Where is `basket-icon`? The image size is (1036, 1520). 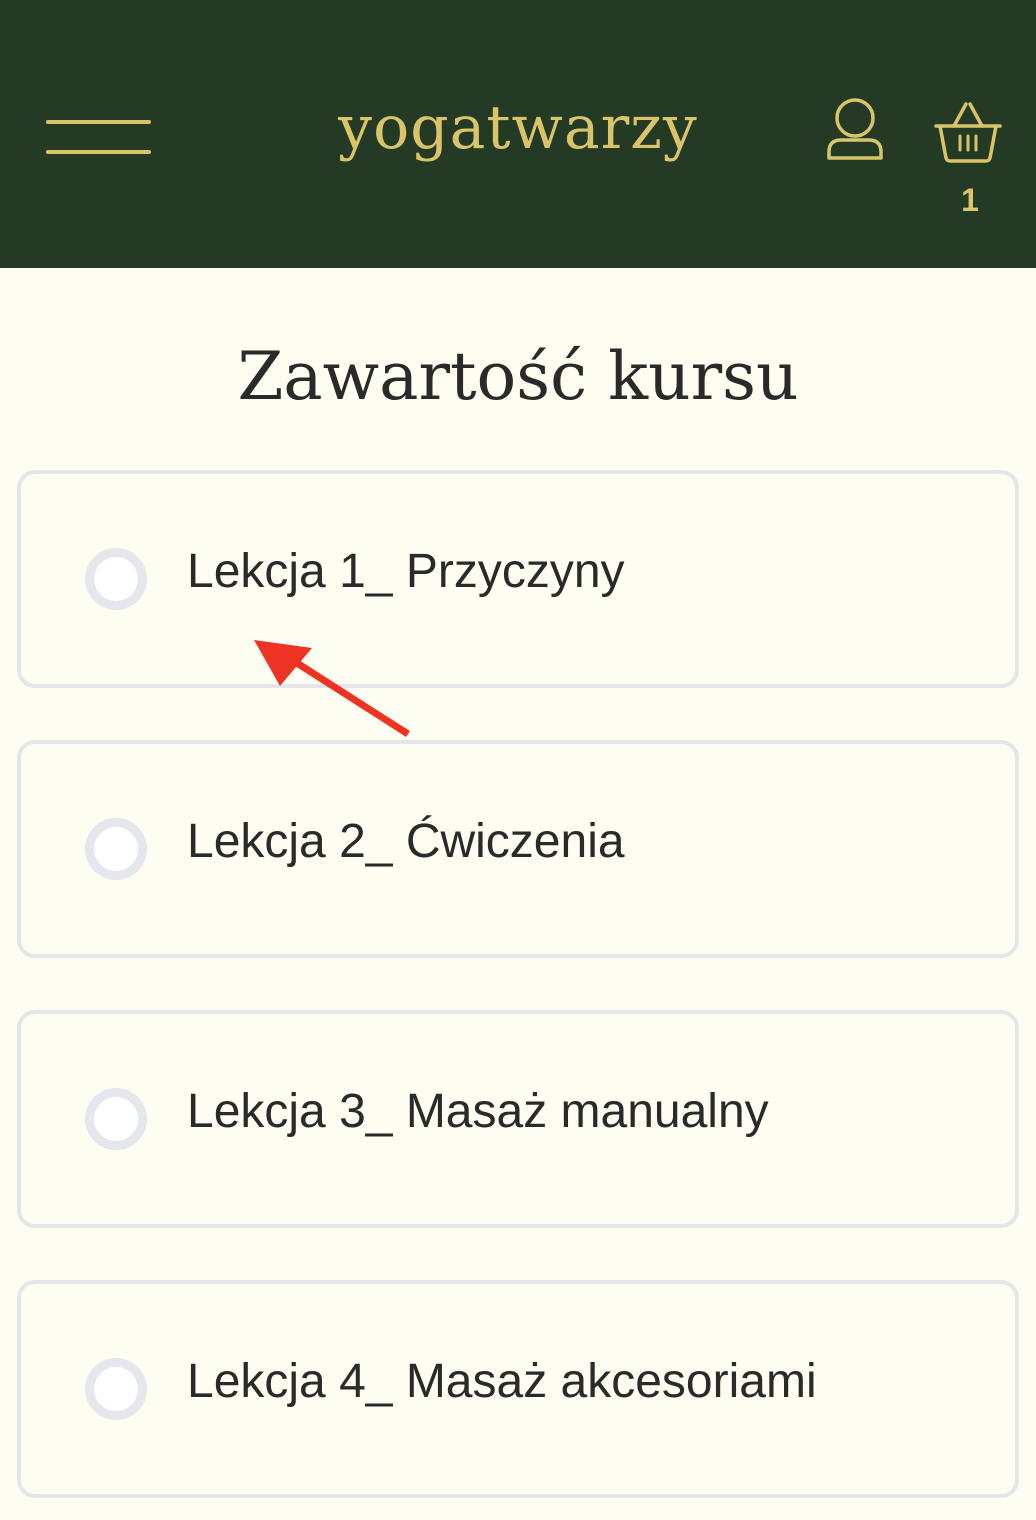 basket-icon is located at coordinates (968, 132).